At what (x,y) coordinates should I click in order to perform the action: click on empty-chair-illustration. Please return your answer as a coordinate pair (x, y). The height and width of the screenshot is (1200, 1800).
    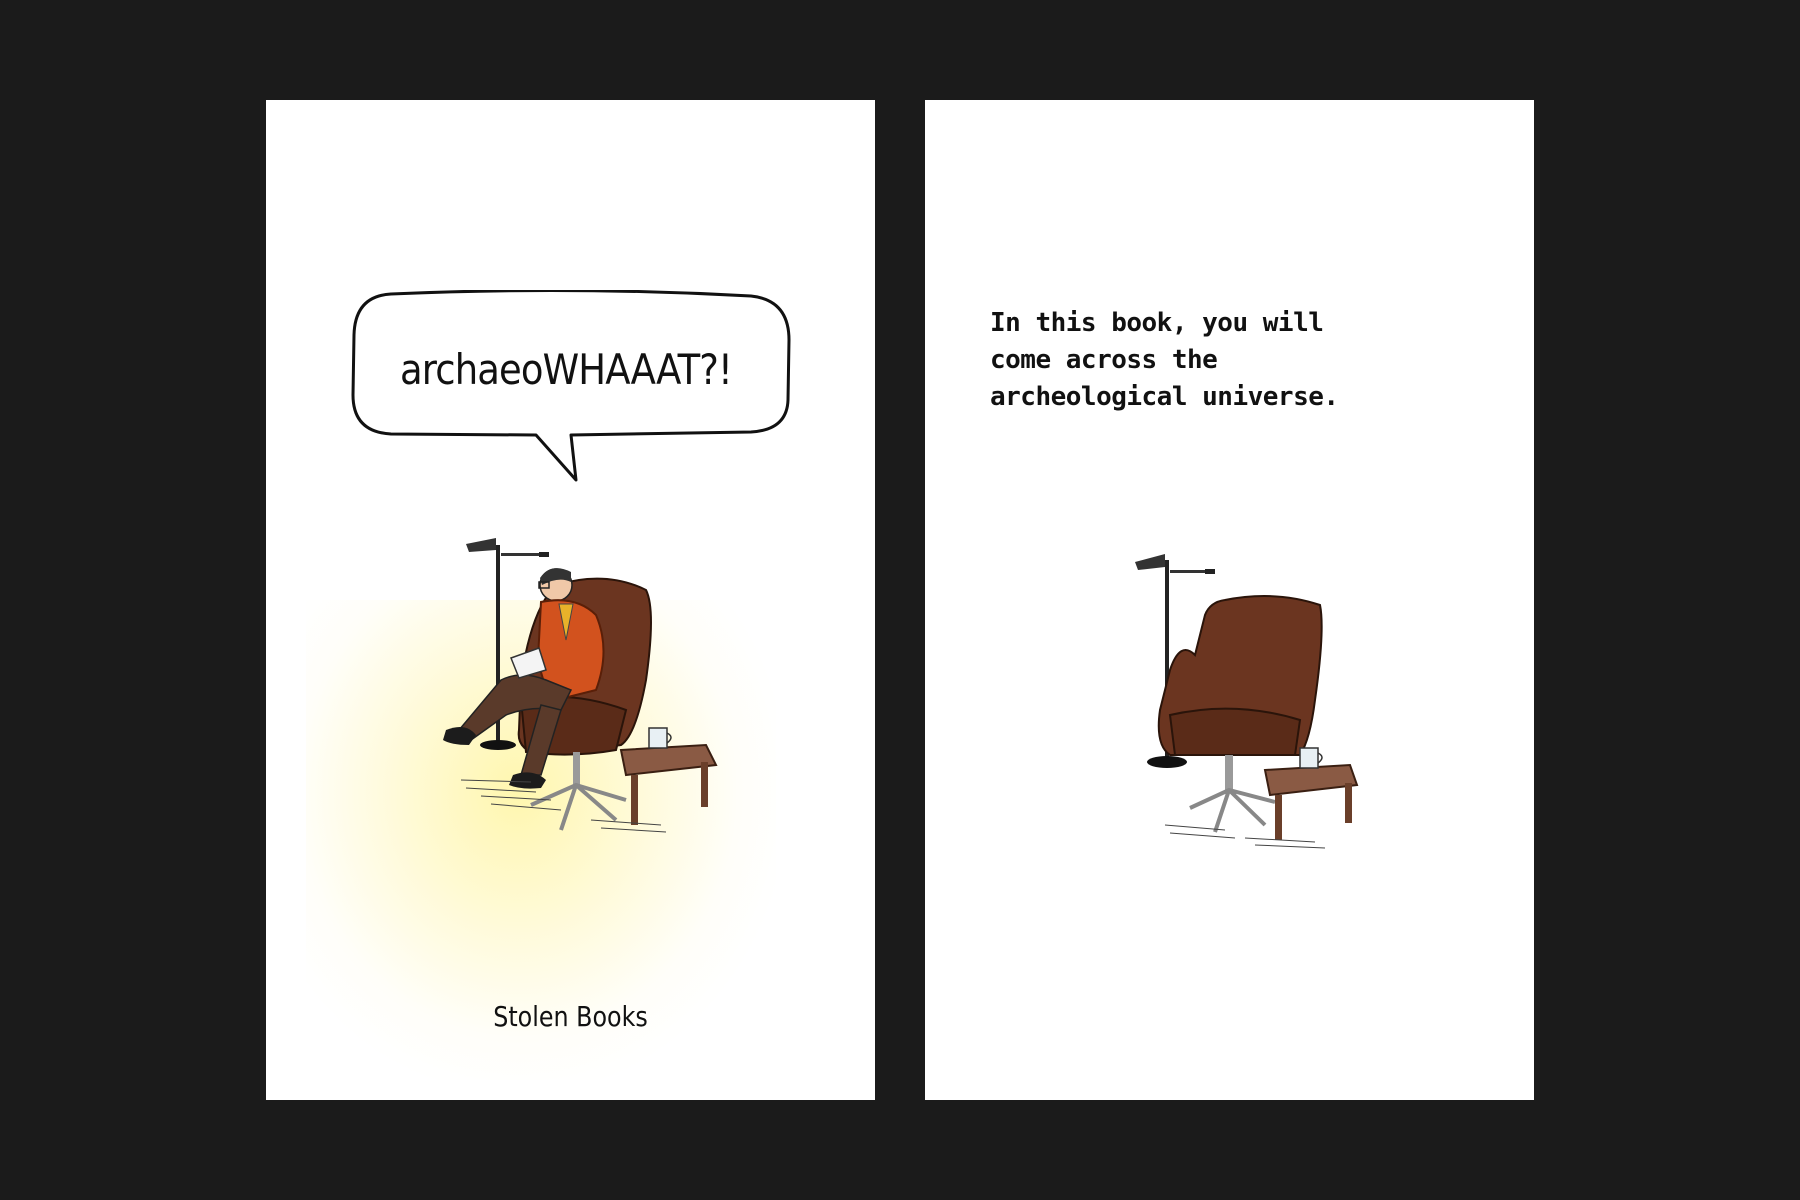
    Looking at the image, I should click on (1247, 701).